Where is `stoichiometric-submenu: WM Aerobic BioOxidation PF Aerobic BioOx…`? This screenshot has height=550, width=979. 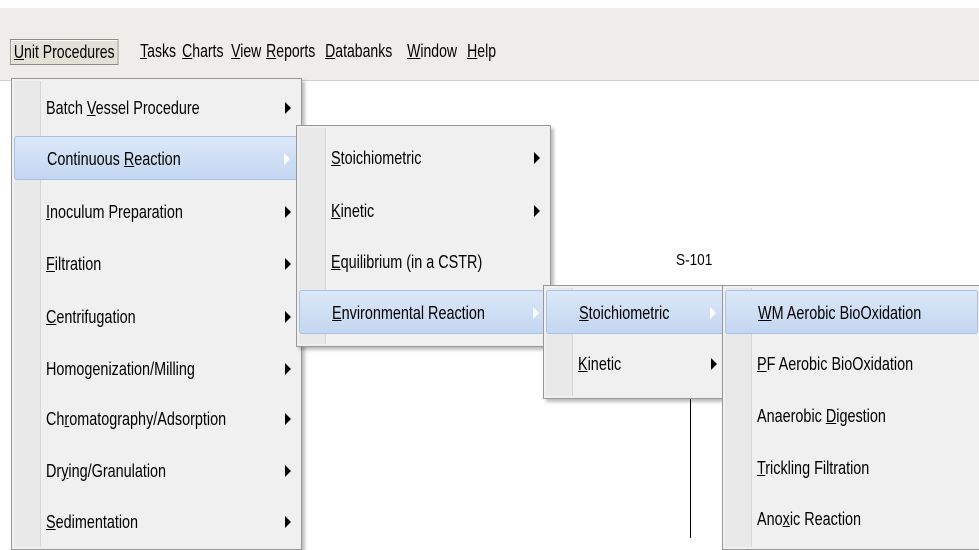 stoichiometric-submenu: WM Aerobic BioOxidation PF Aerobic BioOx… is located at coordinates (850, 417).